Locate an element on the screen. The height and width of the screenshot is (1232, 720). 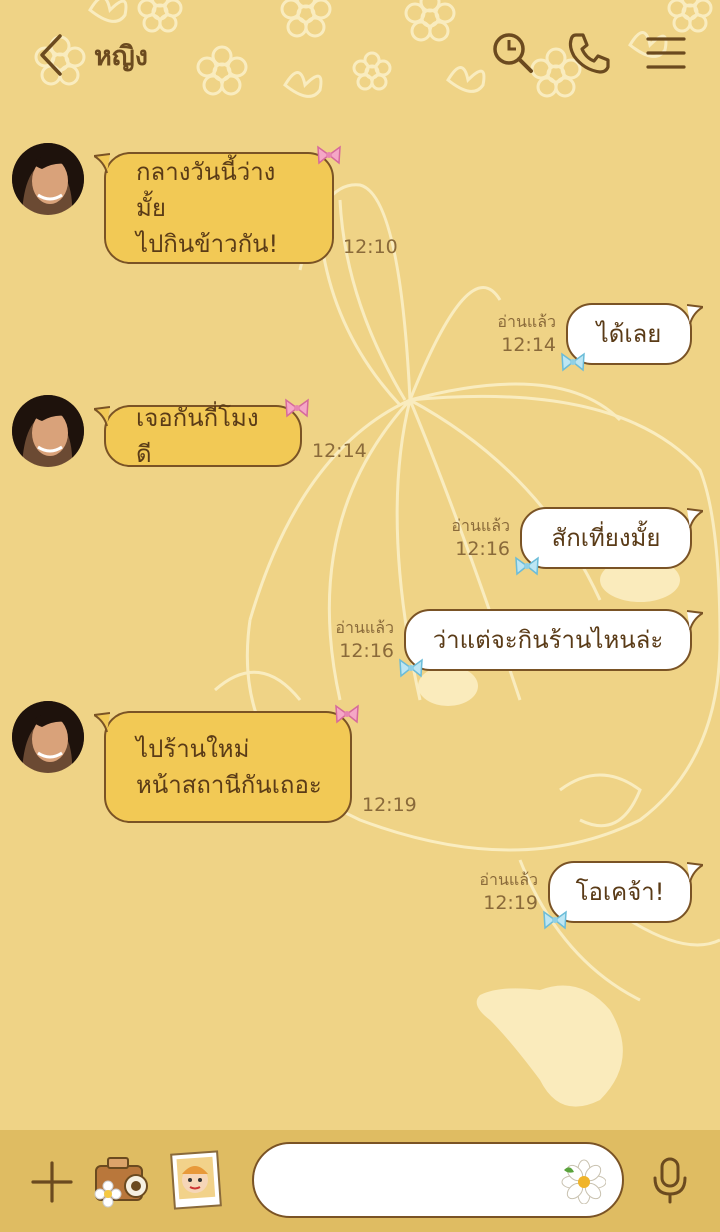
message-text: ได้เลย is located at coordinates (629, 334).